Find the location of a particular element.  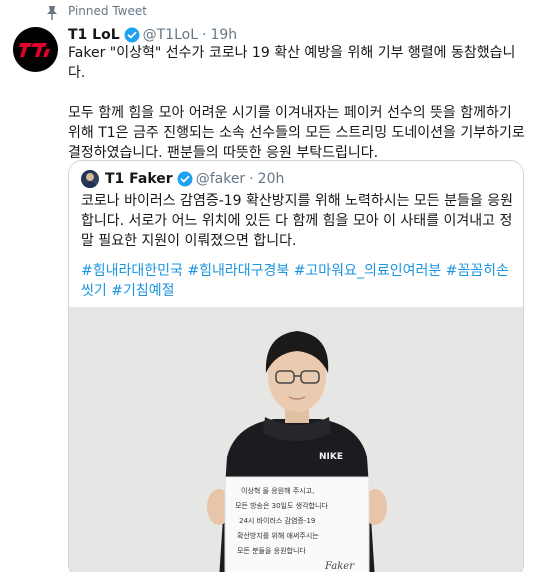

pin-icon is located at coordinates (52, 13).